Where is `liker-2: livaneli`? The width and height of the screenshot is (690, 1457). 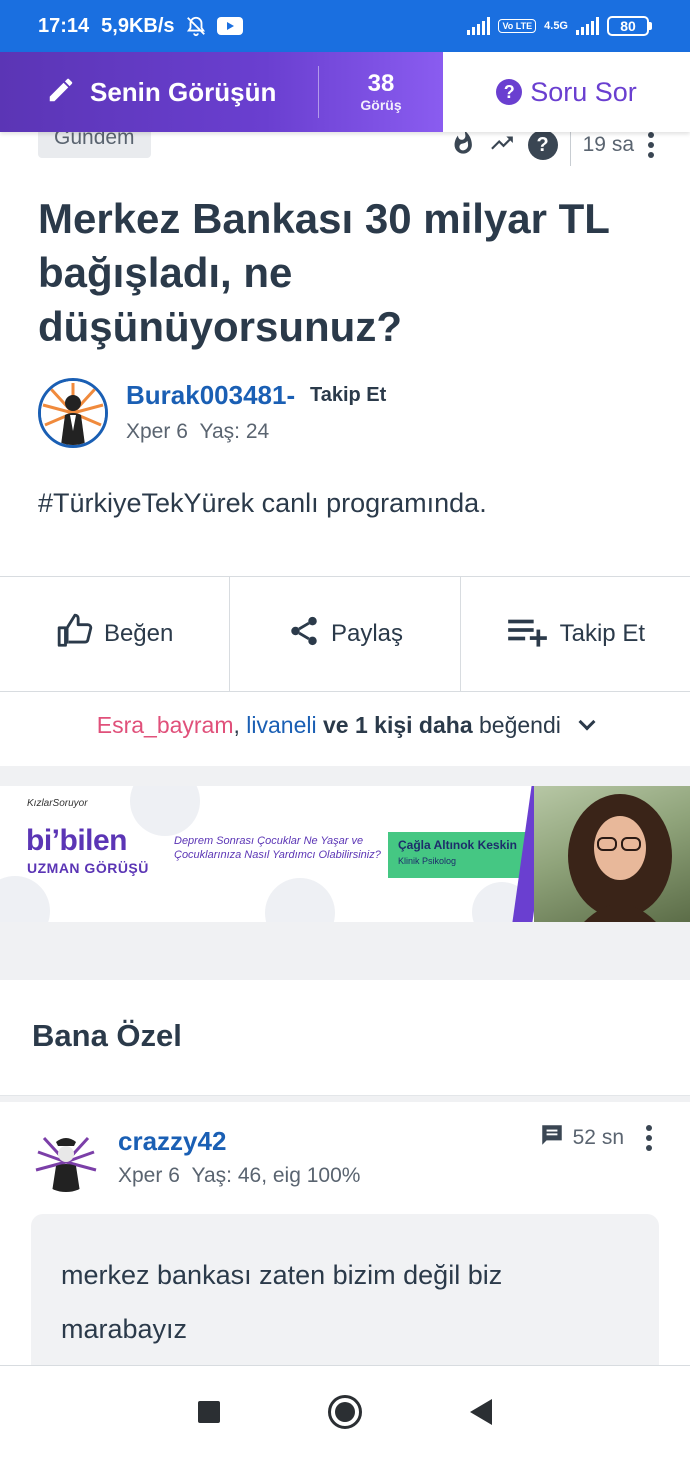
liker-2: livaneli is located at coordinates (281, 725).